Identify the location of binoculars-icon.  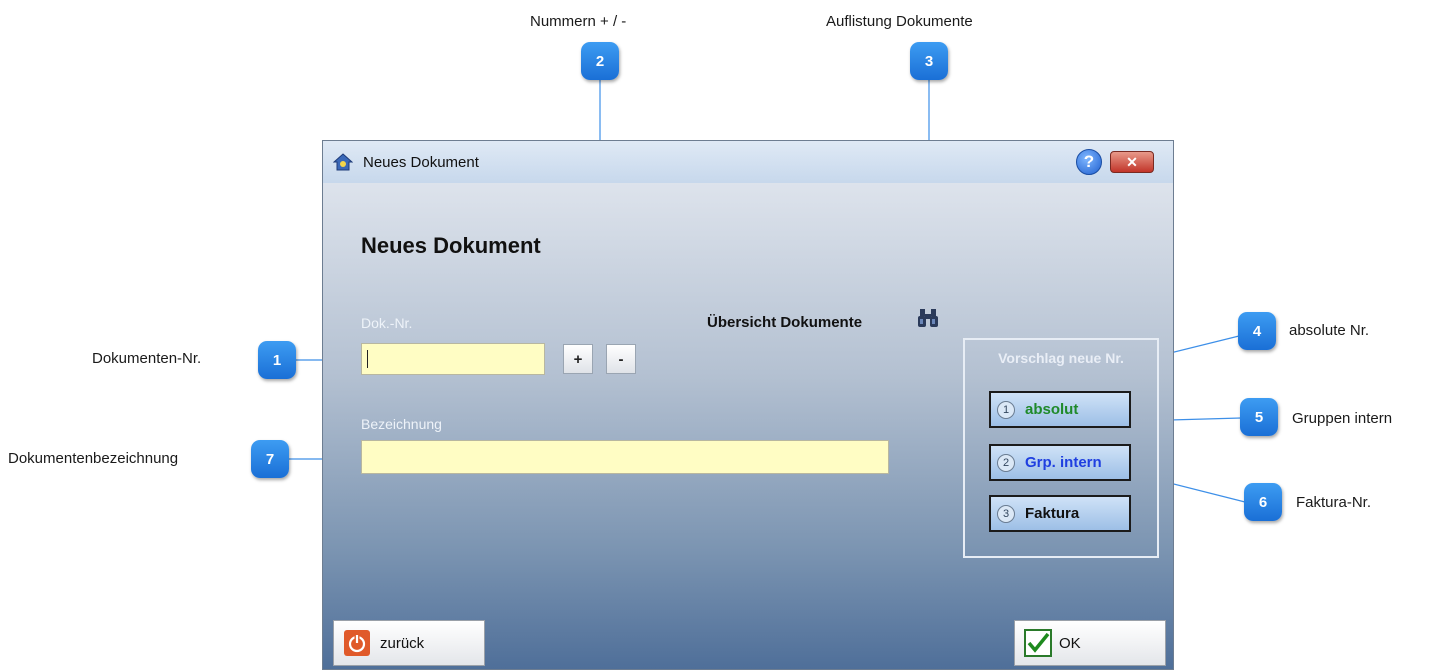
(928, 318).